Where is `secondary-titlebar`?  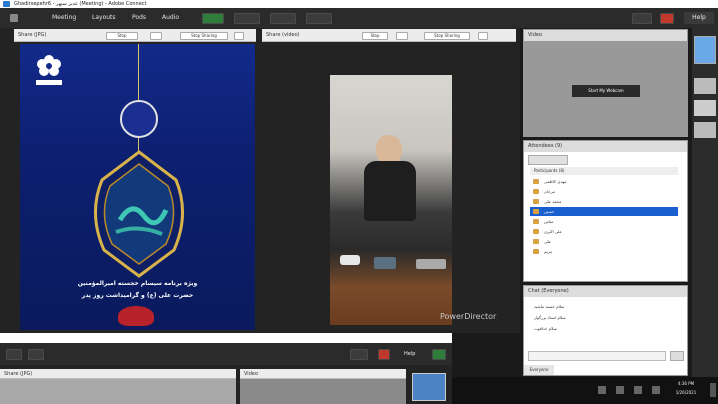
secondary-titlebar is located at coordinates (226, 338).